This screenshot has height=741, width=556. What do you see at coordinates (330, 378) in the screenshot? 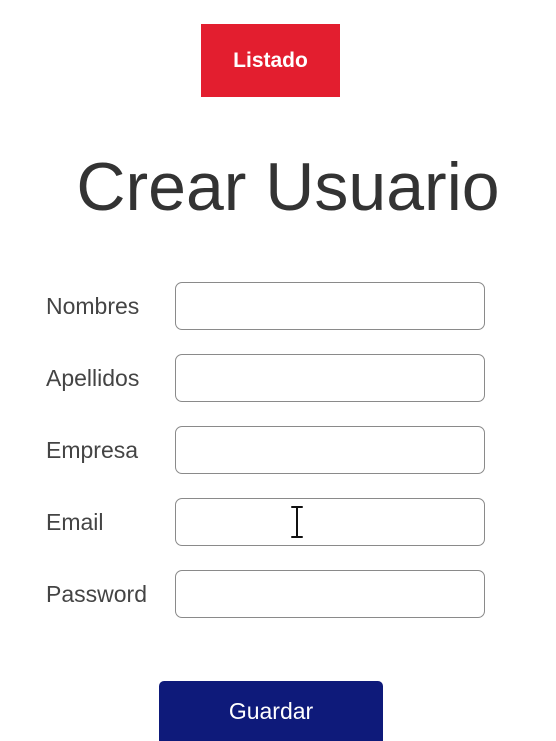
I see `apellidos-input` at bounding box center [330, 378].